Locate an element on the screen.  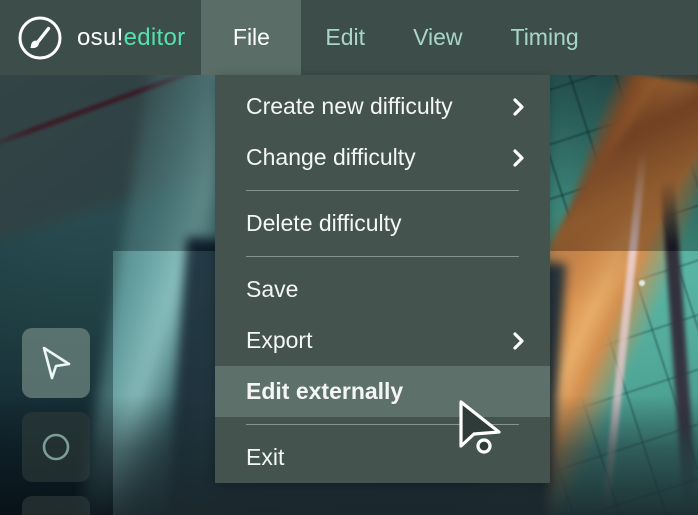
tool-select is located at coordinates (56, 363).